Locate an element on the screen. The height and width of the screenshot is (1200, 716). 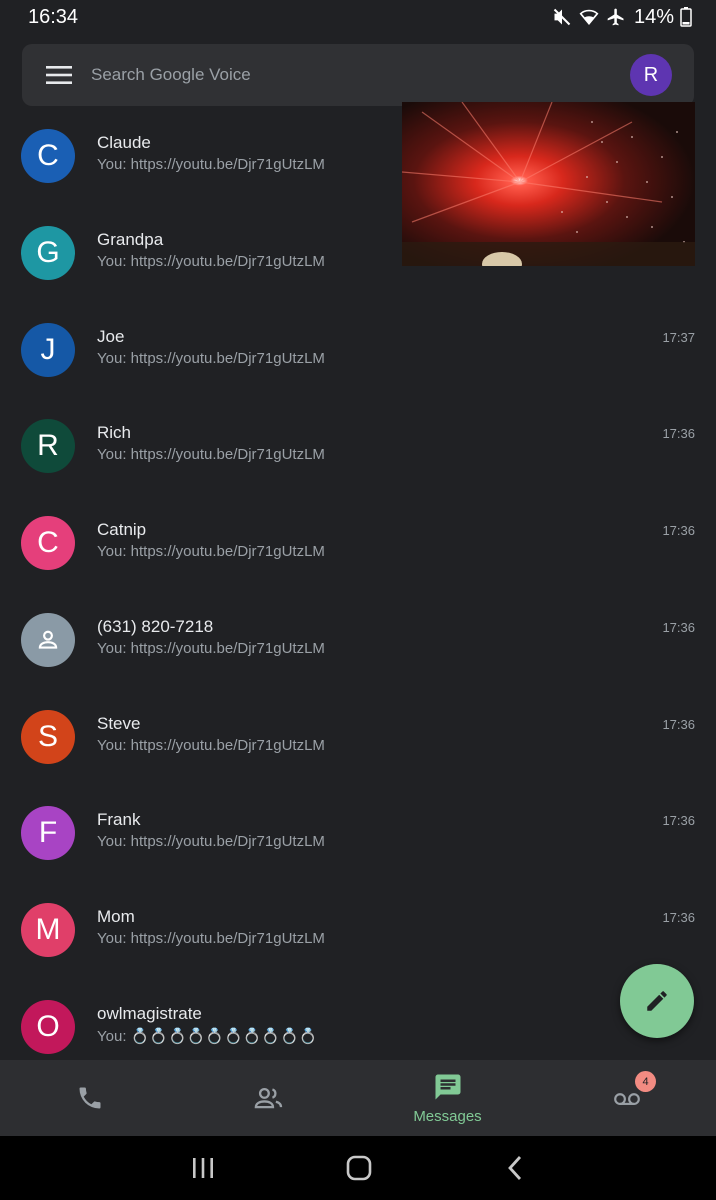
recent-apps-icon is located at coordinates (203, 1168).